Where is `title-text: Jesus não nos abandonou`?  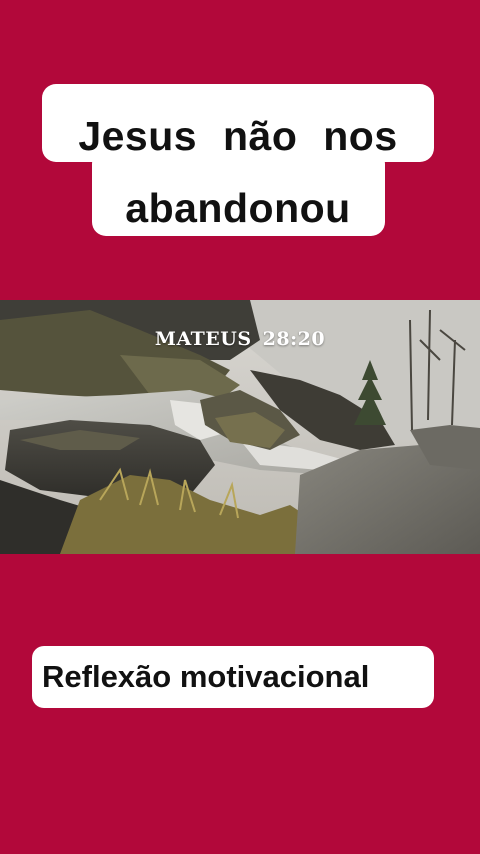 title-text: Jesus não nos abandonou is located at coordinates (238, 172).